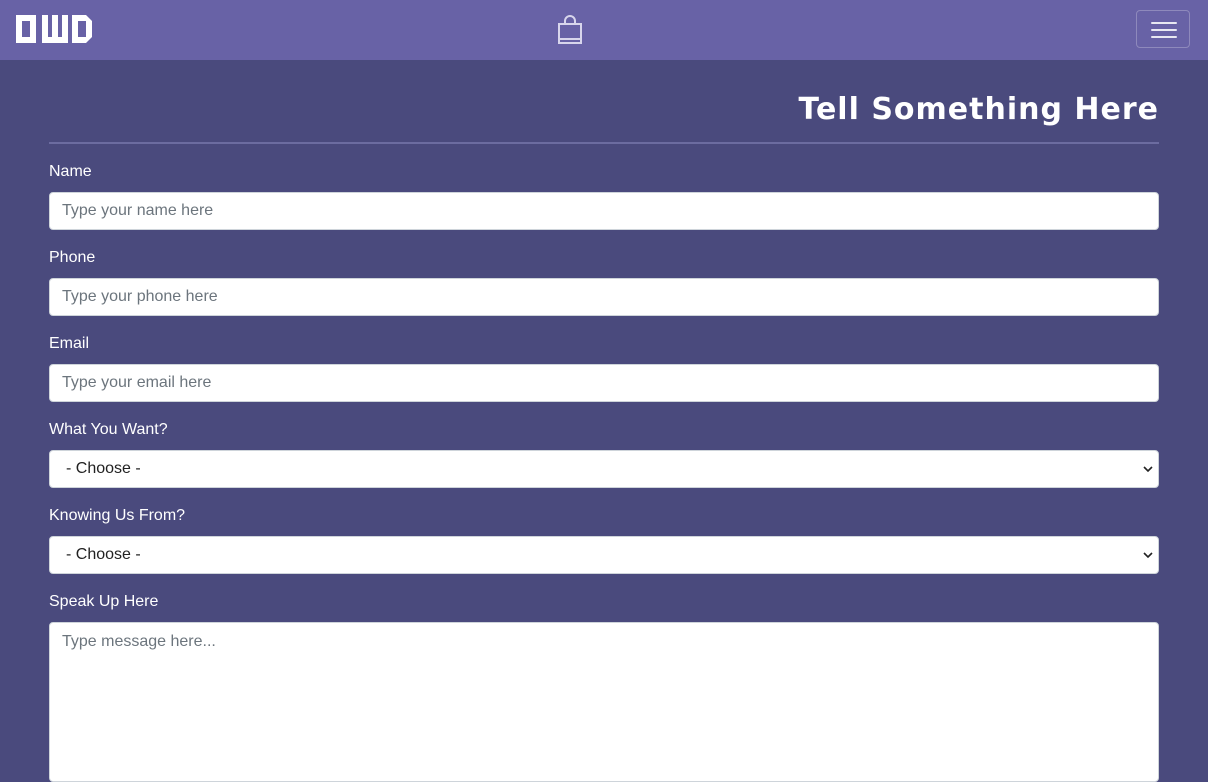 Image resolution: width=1208 pixels, height=782 pixels. What do you see at coordinates (69, 343) in the screenshot?
I see `email-label: Email` at bounding box center [69, 343].